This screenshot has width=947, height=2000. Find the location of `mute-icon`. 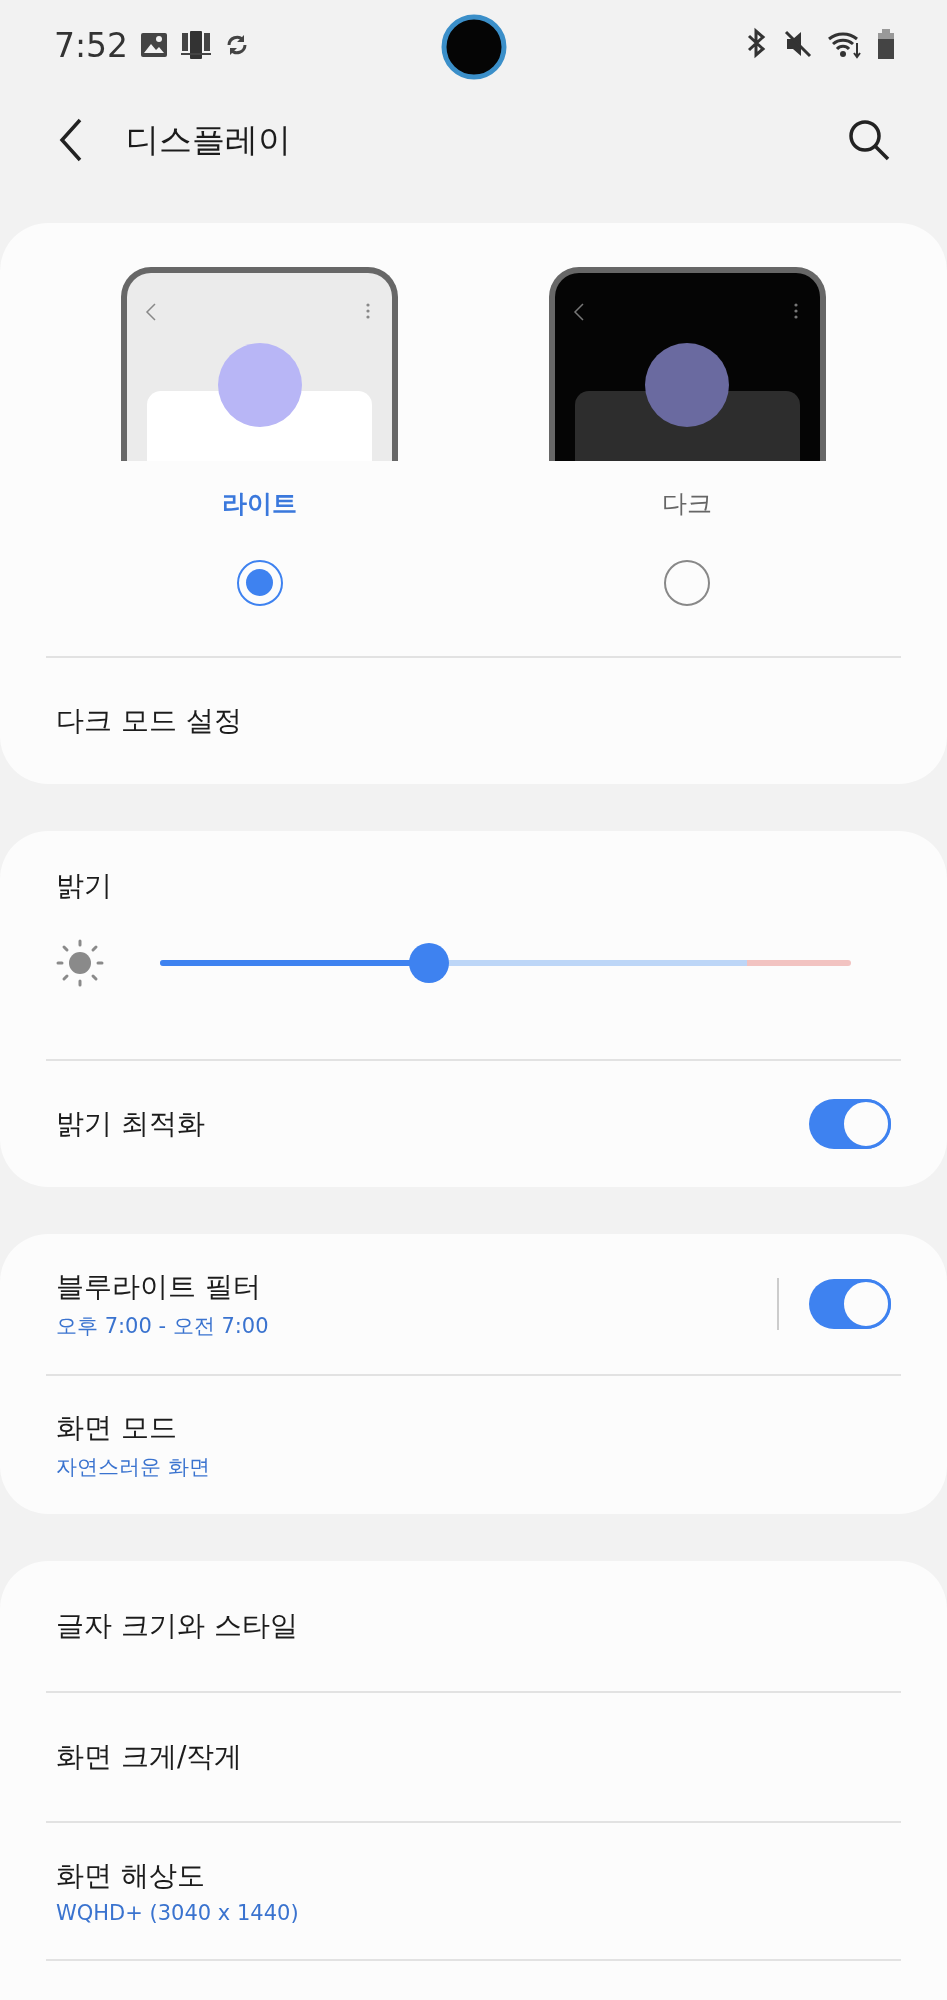

mute-icon is located at coordinates (798, 44).